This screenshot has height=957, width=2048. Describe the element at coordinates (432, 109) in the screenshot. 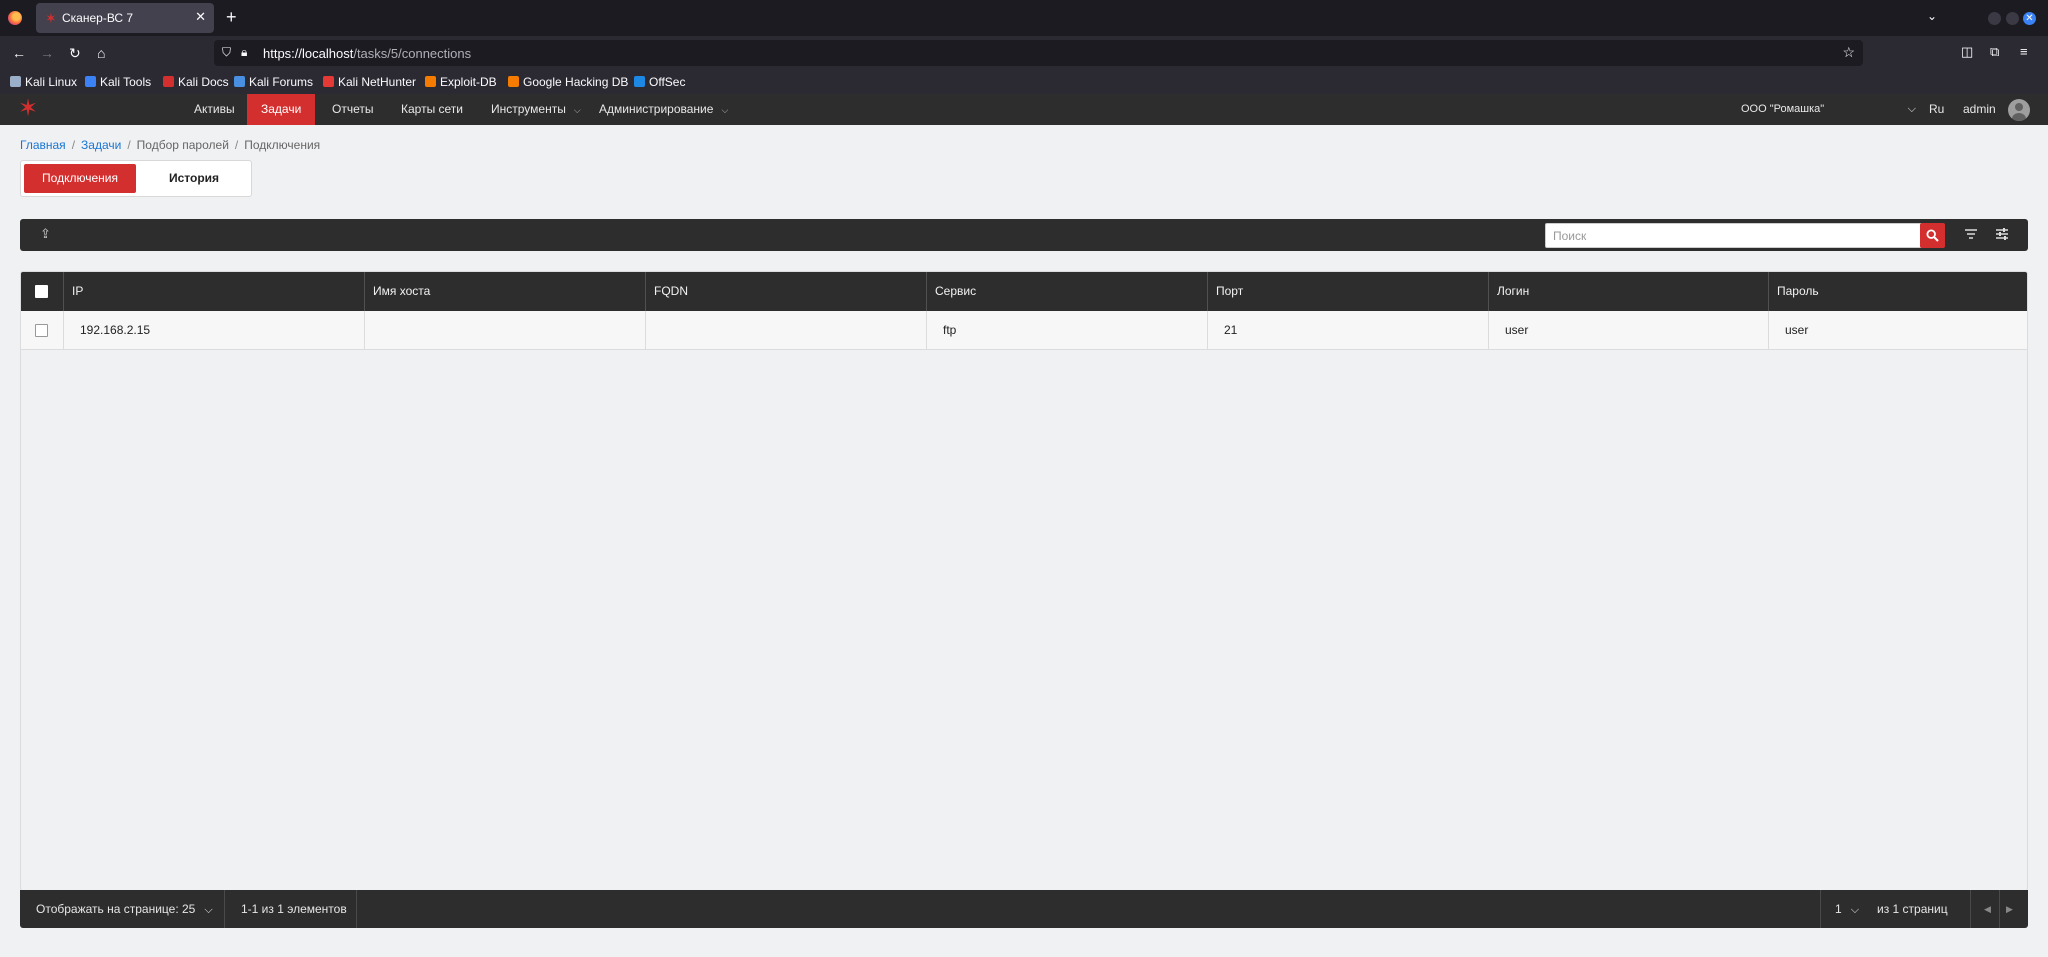

I see `menu-network-maps: Карты сети` at that location.